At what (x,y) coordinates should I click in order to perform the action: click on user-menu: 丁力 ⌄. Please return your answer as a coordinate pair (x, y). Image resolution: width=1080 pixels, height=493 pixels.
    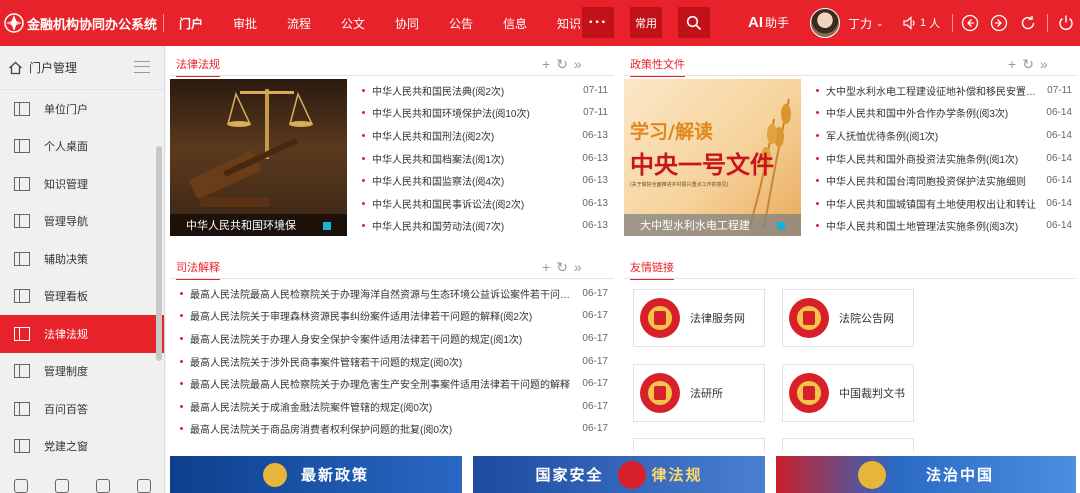
    Looking at the image, I should click on (847, 23).